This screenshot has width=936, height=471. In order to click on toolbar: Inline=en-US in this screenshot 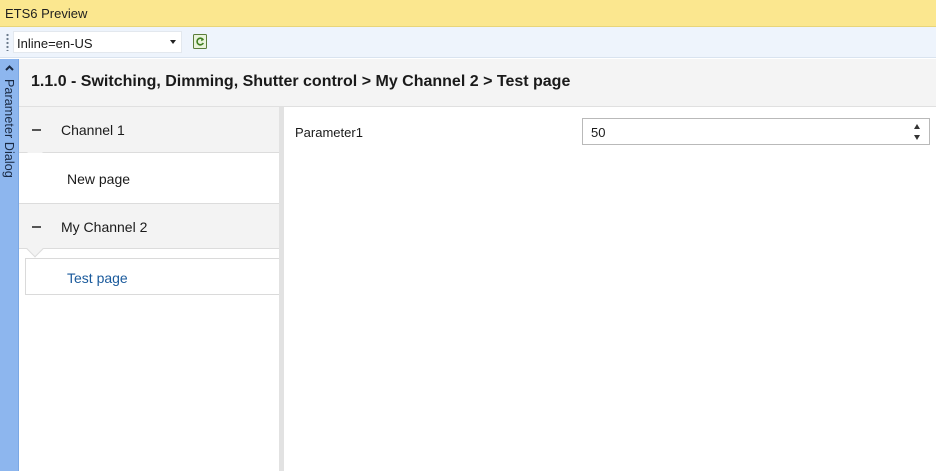, I will do `click(468, 42)`.